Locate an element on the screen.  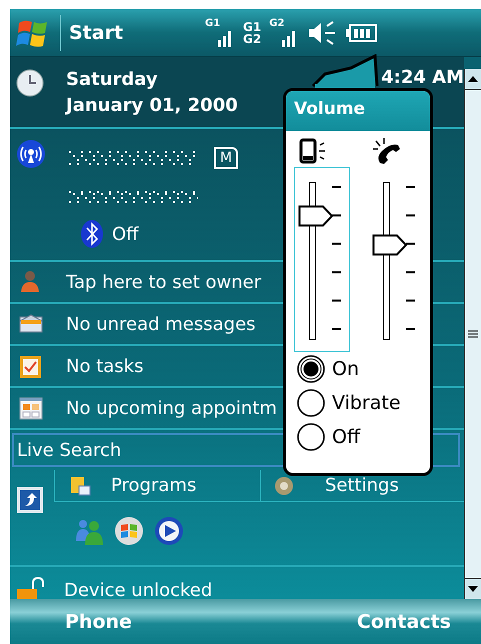
date-label: January 01, 2000 is located at coordinates (152, 106).